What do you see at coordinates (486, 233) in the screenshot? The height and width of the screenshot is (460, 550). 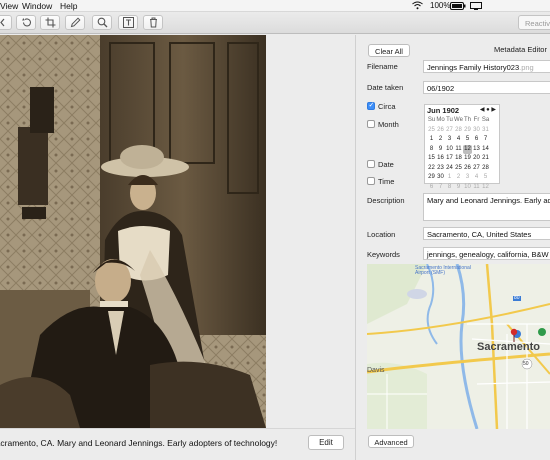 I see `location-field: Sacramento, CA, United States` at bounding box center [486, 233].